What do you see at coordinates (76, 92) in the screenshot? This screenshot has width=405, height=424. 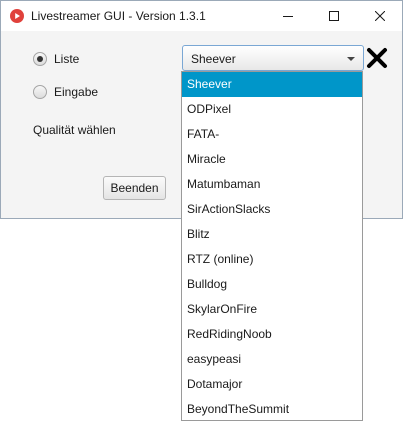 I see `radio-eingabe-label: Eingabe` at bounding box center [76, 92].